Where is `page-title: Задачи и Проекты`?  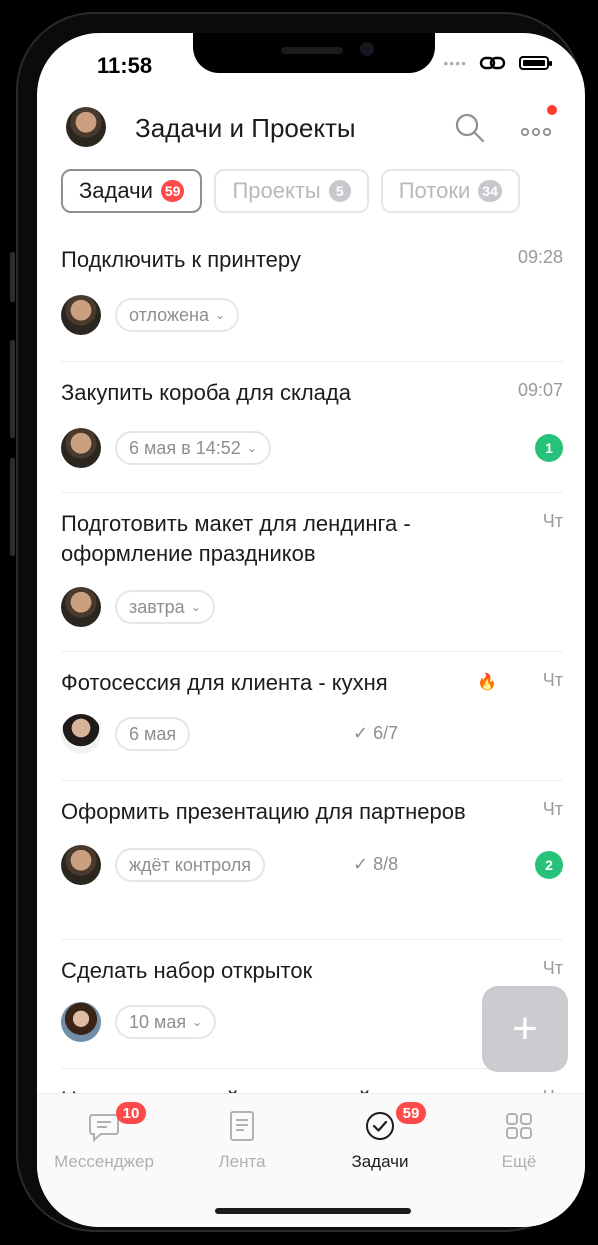
page-title: Задачи и Проекты is located at coordinates (245, 128).